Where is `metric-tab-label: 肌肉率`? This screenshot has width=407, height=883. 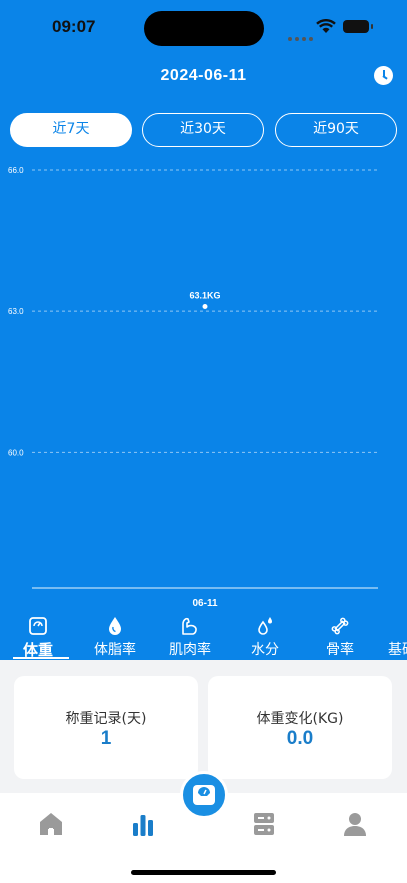 metric-tab-label: 肌肉率 is located at coordinates (190, 650).